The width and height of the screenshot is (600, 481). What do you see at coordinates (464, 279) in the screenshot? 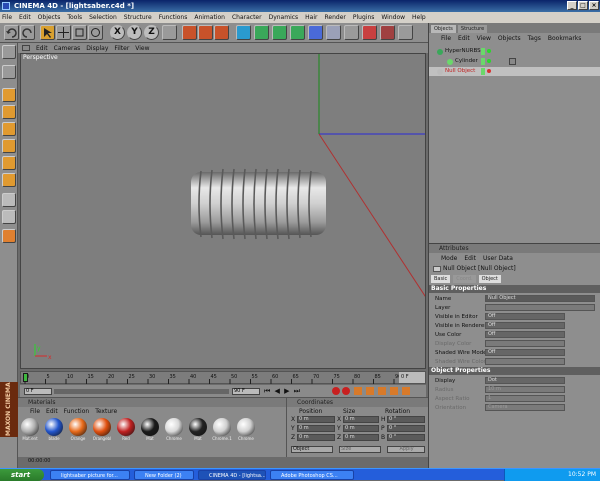
I see `tab-coord: Coord.` at bounding box center [464, 279].